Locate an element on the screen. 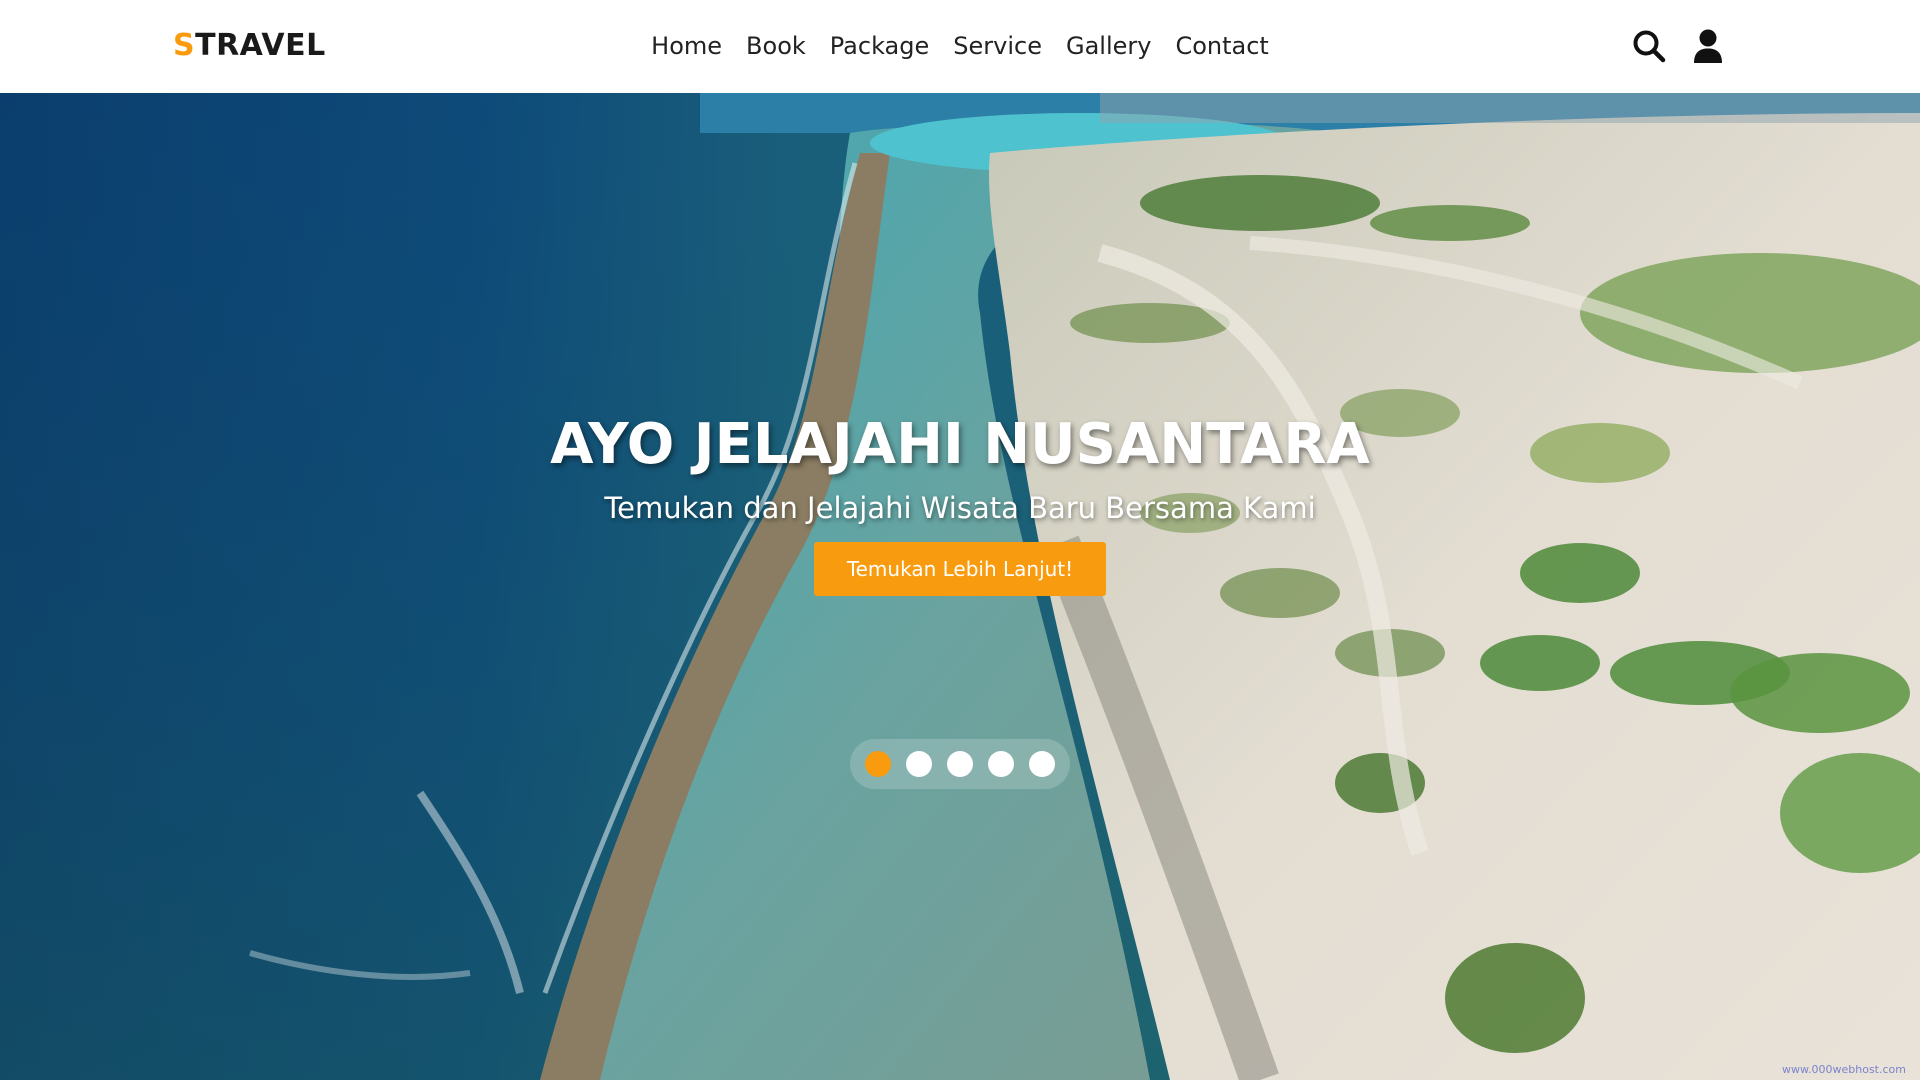 This screenshot has width=1920, height=1080. user-button is located at coordinates (1708, 46).